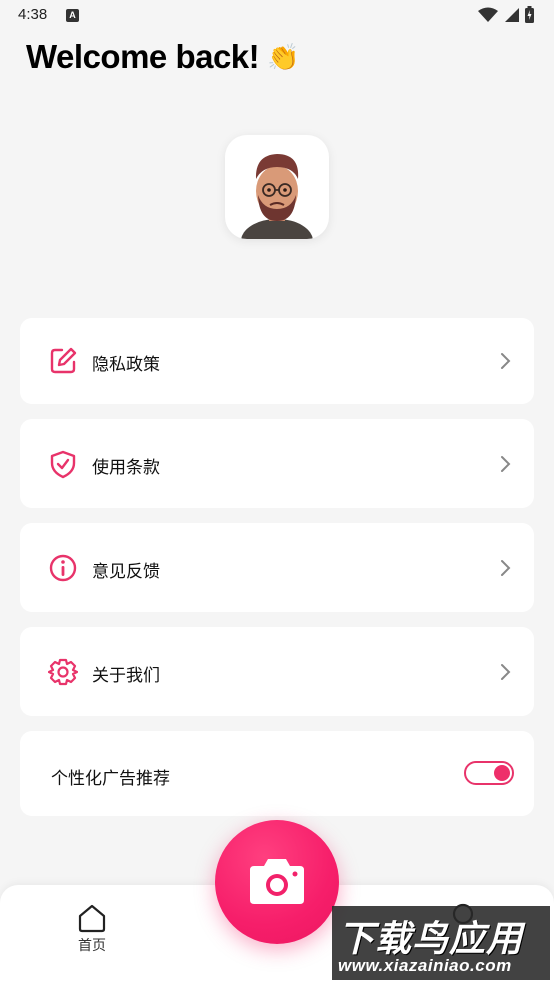 Image resolution: width=554 pixels, height=984 pixels. Describe the element at coordinates (63, 672) in the screenshot. I see `gear-icon` at that location.